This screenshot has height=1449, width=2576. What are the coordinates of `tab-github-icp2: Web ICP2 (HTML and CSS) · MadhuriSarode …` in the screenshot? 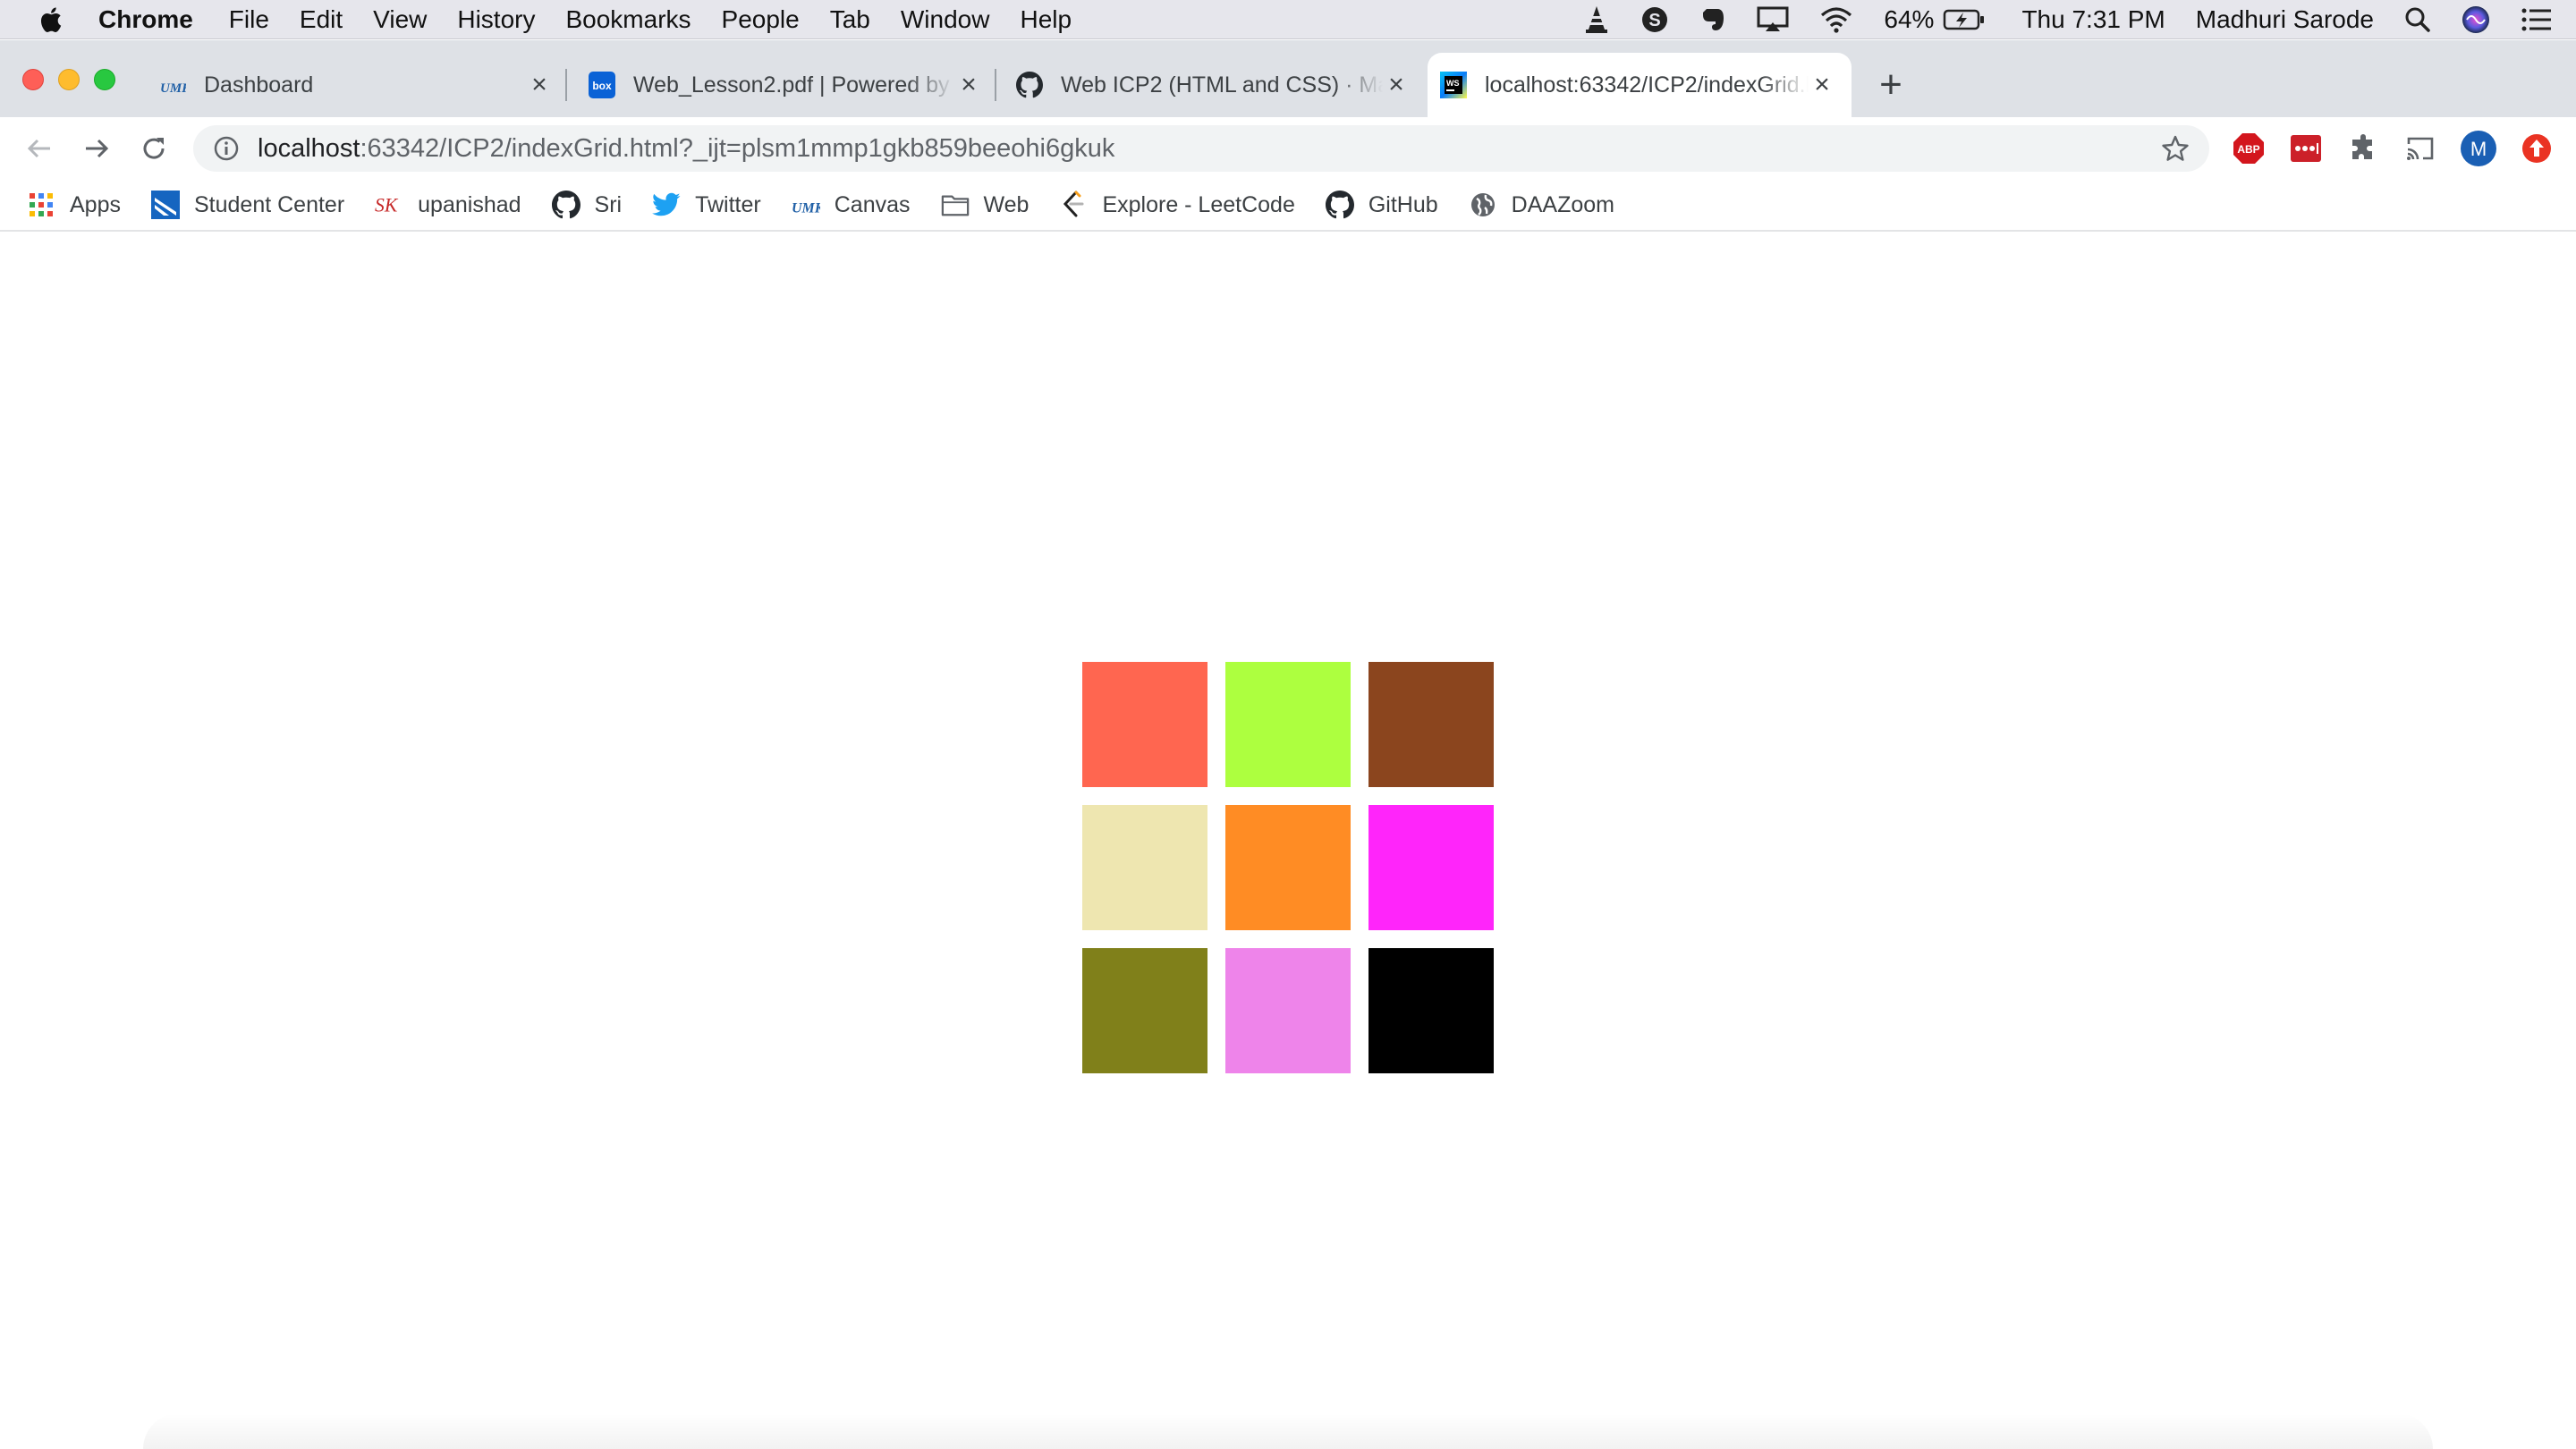 It's located at (1213, 85).